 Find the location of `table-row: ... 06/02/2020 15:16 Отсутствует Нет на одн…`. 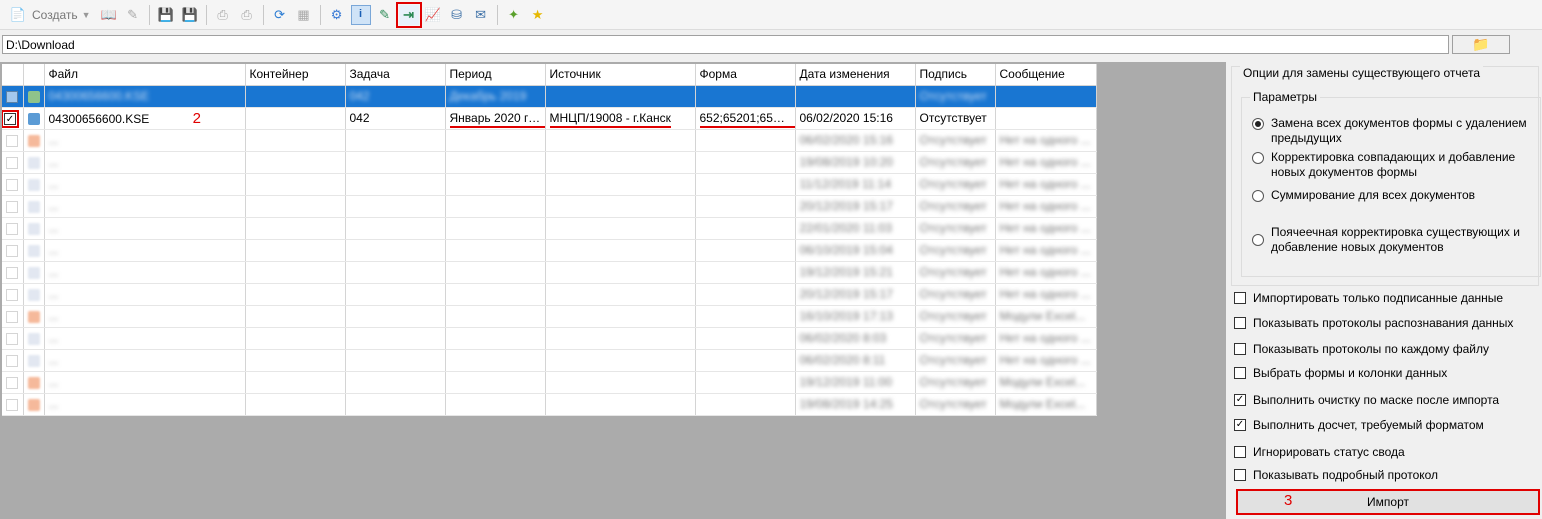

table-row: ... 06/02/2020 15:16 Отсутствует Нет на одн… is located at coordinates (549, 140).